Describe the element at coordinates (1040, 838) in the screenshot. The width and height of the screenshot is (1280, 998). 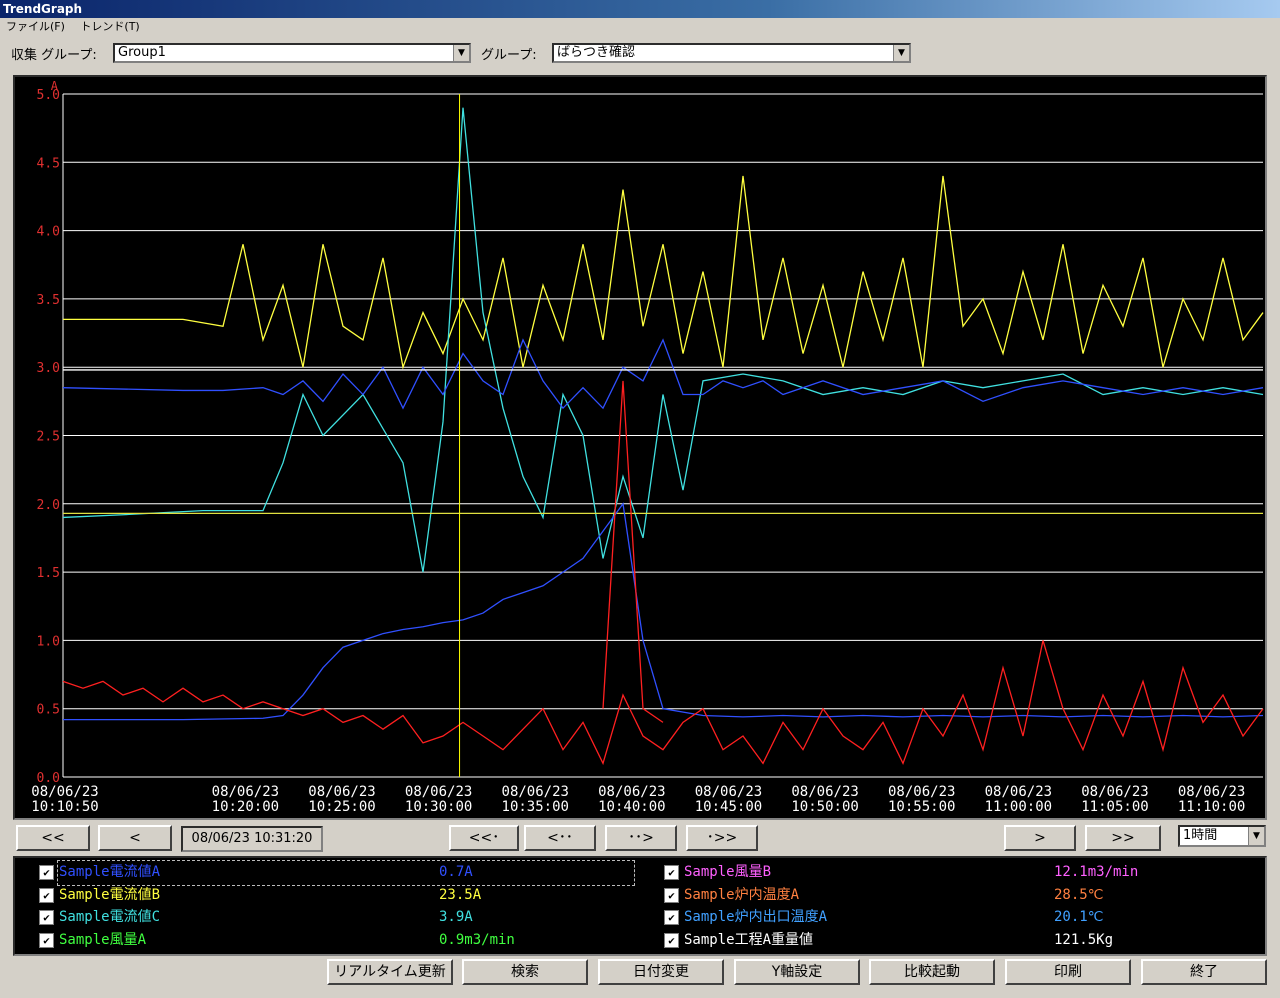
I see `next-page-button: >` at that location.